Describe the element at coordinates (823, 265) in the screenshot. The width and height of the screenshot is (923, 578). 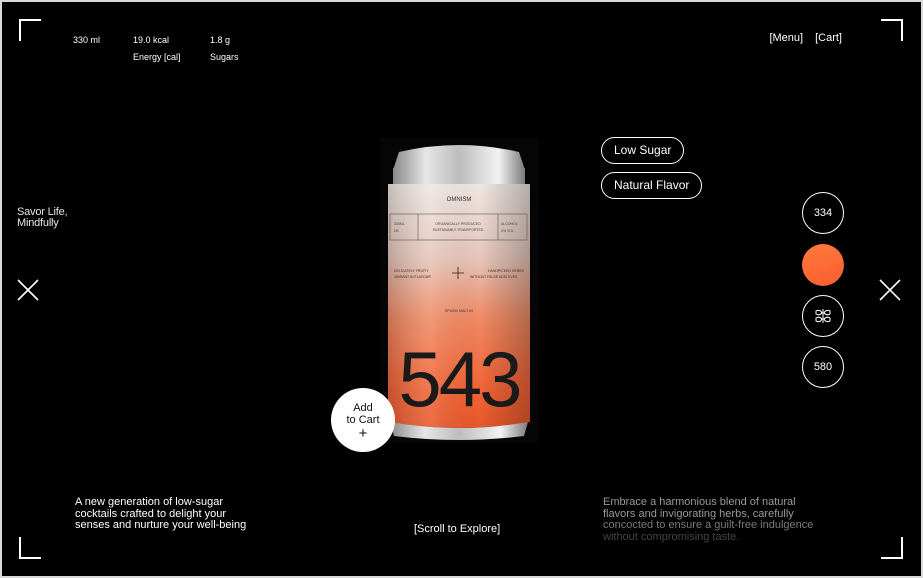
I see `variant-color-swatch` at that location.